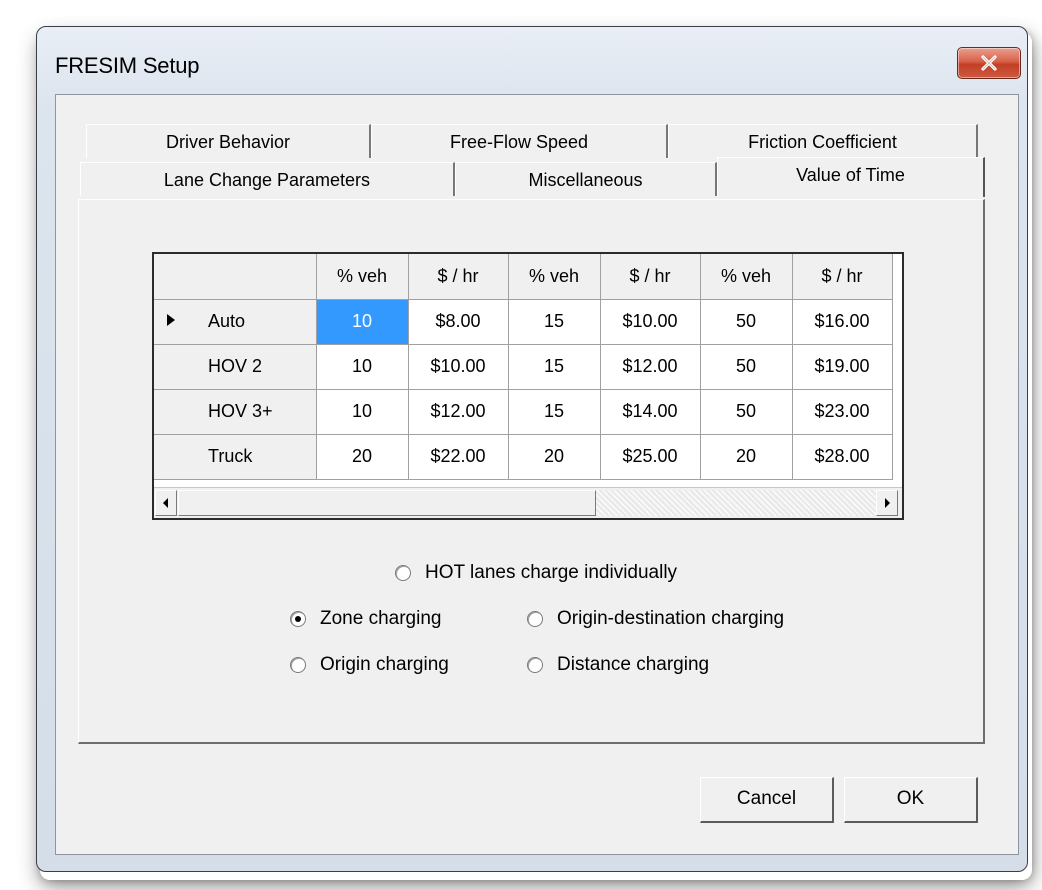 This screenshot has height=890, width=1042. I want to click on grid-cell: $19.00, so click(842, 367).